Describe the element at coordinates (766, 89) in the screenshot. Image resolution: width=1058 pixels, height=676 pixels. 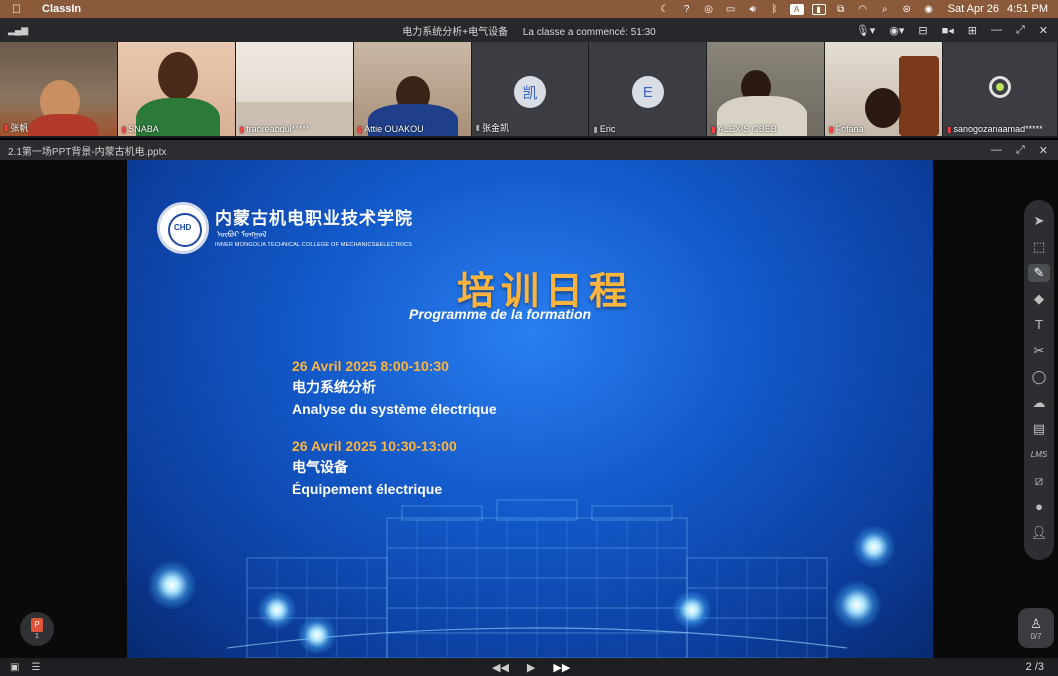
I see `participant-tile: ▮ ALEXIS GBEB` at that location.